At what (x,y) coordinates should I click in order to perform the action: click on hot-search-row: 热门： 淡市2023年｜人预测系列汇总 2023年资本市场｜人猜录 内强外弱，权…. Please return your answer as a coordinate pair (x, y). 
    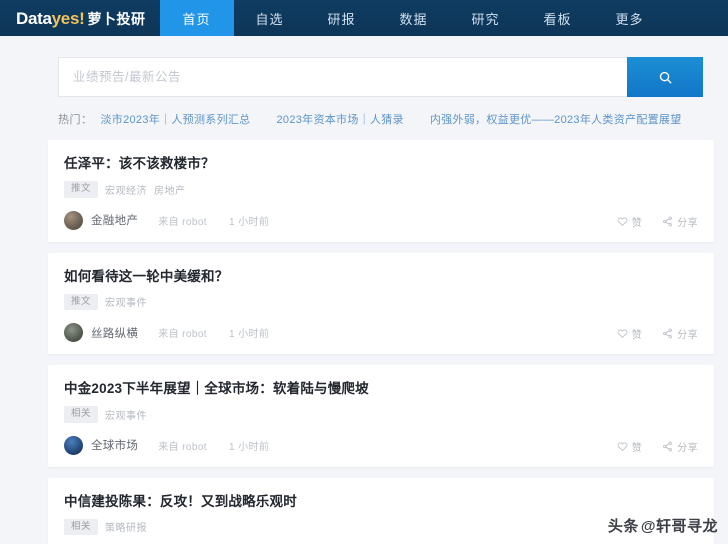
    Looking at the image, I should click on (383, 119).